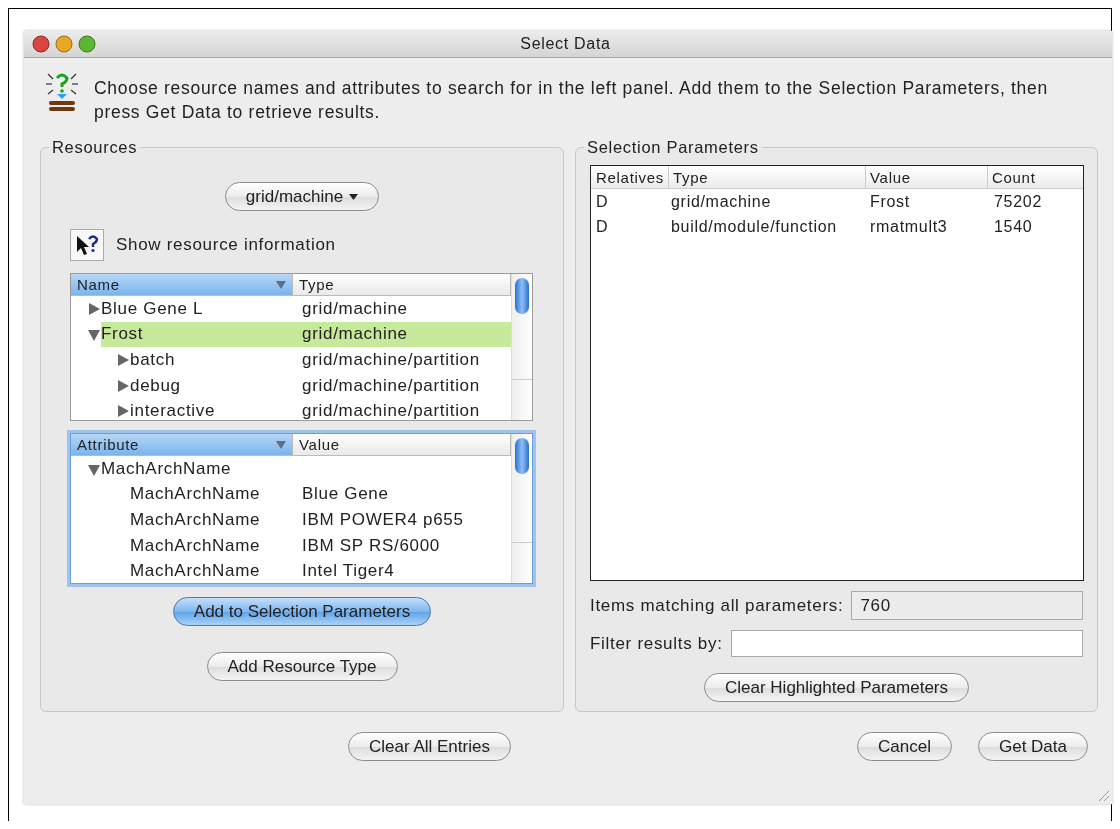 The width and height of the screenshot is (1120, 829). Describe the element at coordinates (927, 177) in the screenshot. I see `column-header: Value` at that location.